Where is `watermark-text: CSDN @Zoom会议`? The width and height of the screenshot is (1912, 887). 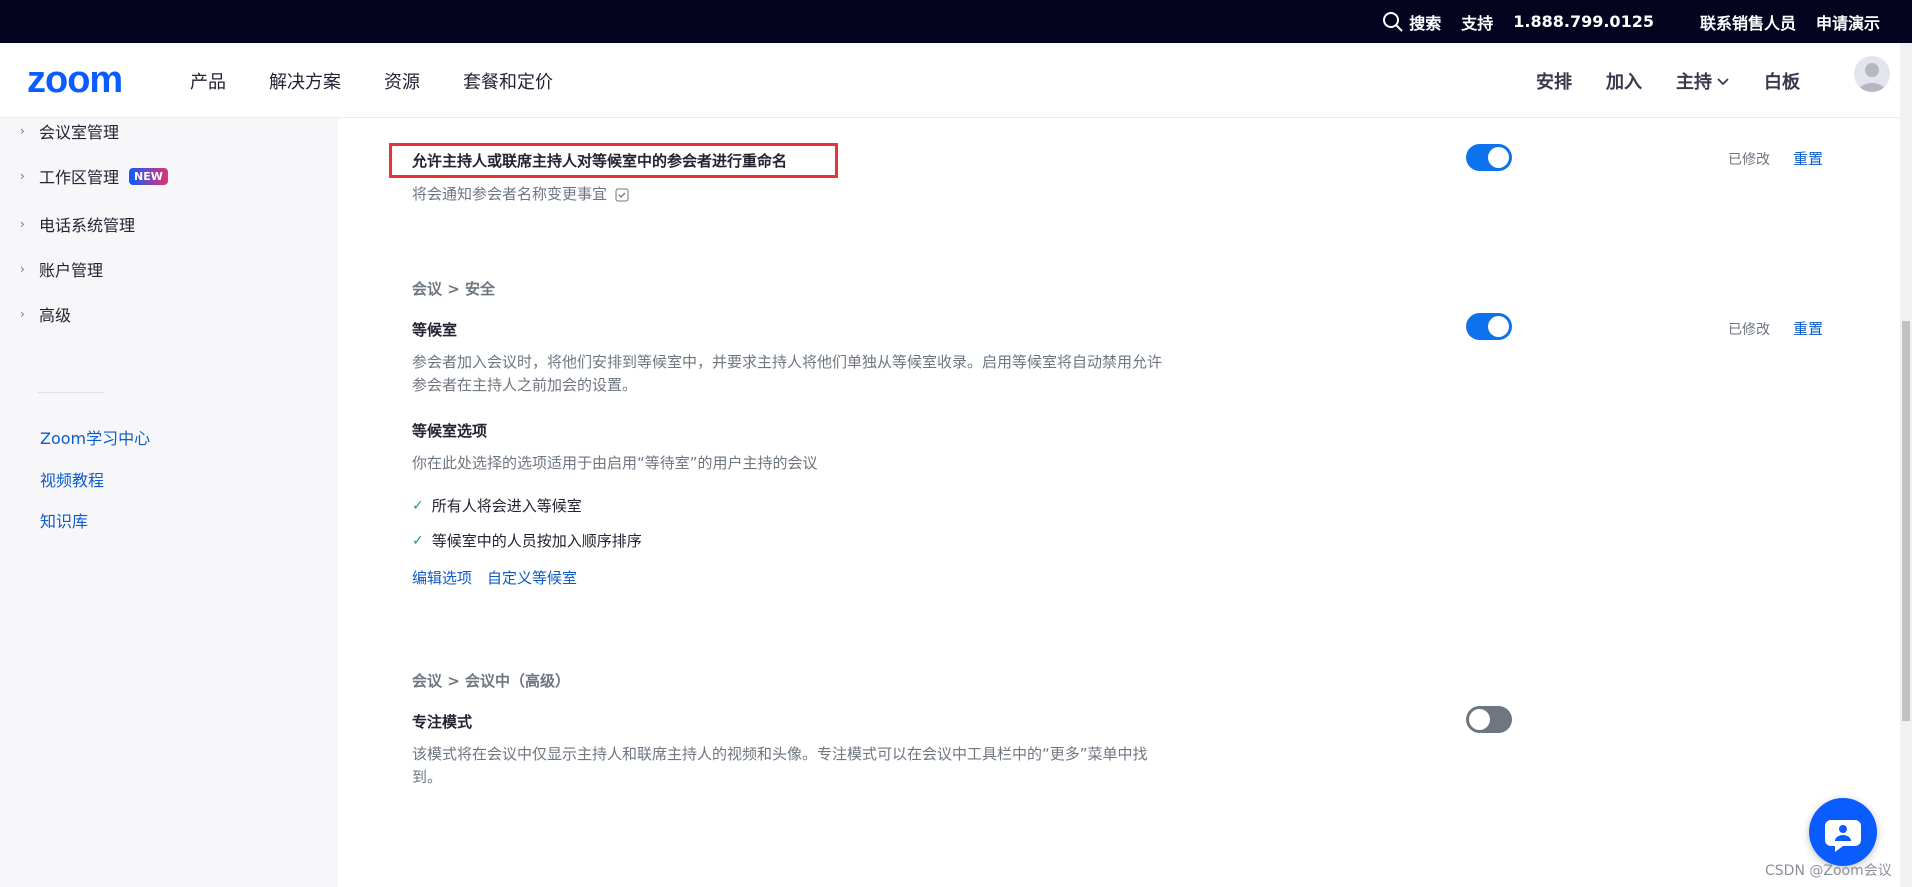
watermark-text: CSDN @Zoom会议 is located at coordinates (1828, 871).